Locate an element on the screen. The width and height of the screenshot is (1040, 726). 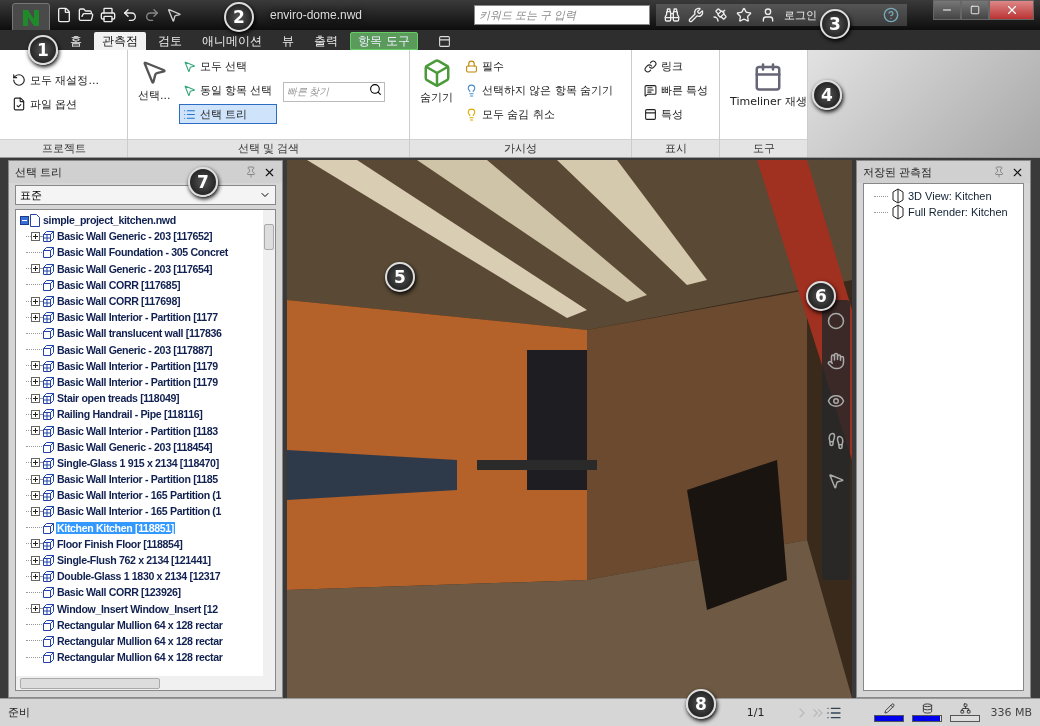
lock-icon is located at coordinates (471, 66).